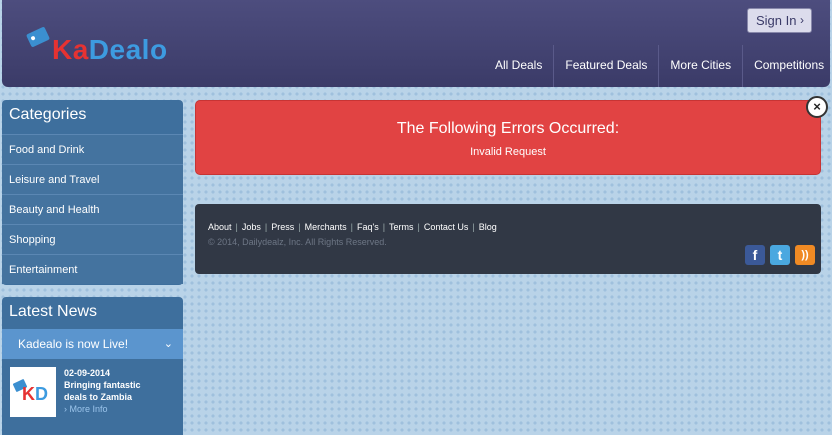  Describe the element at coordinates (87, 373) in the screenshot. I see `news-date: 02-09-2014` at that location.